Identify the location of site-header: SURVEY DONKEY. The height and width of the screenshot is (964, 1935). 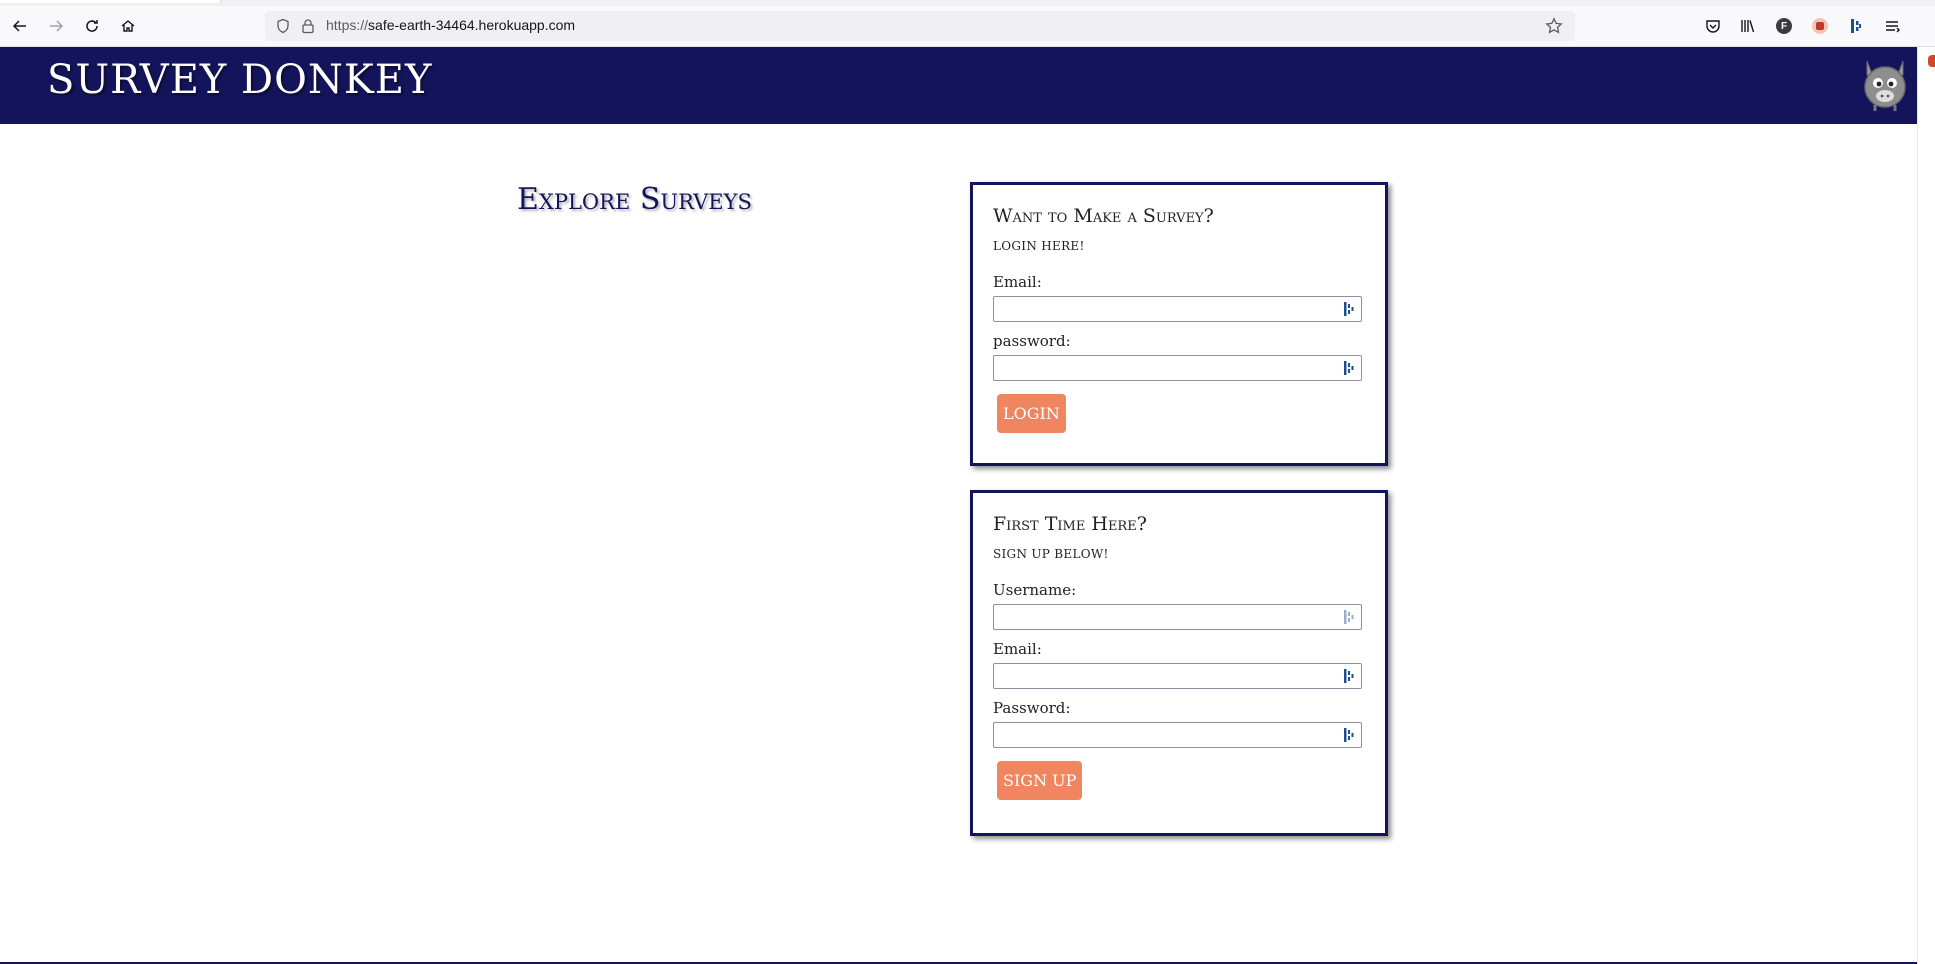
(958, 85).